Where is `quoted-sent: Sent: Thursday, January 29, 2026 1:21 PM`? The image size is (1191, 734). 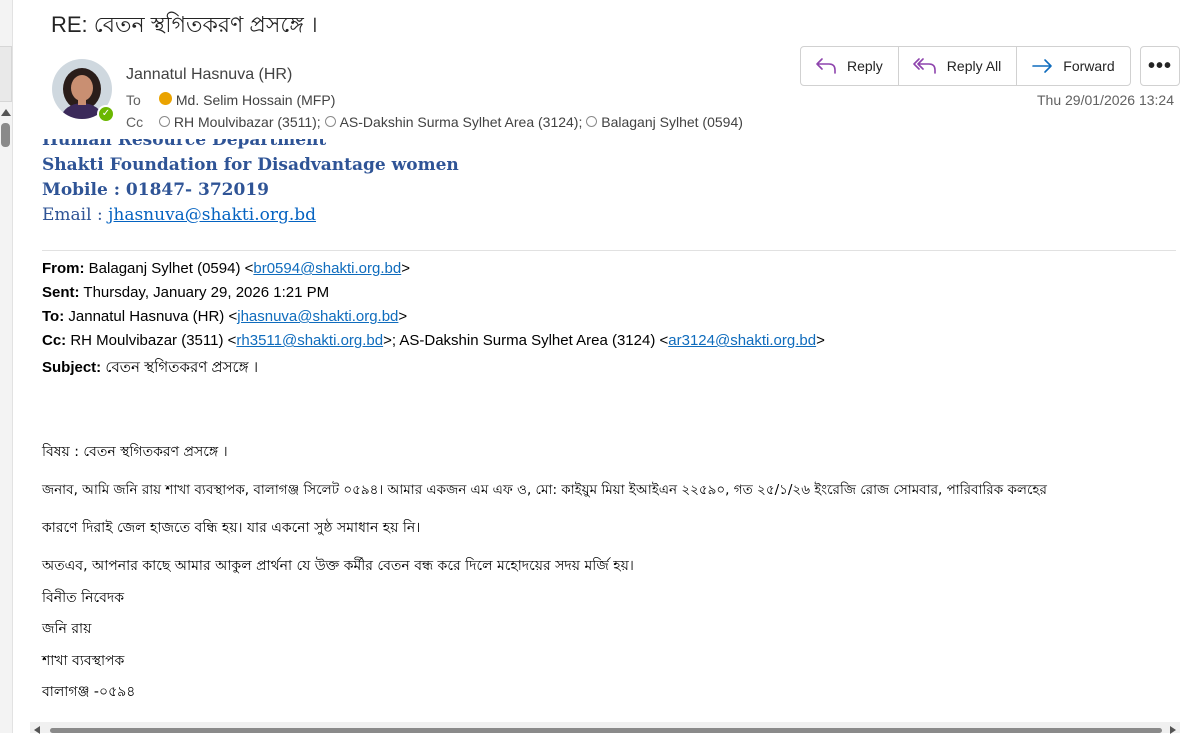
quoted-sent: Sent: Thursday, January 29, 2026 1:21 PM is located at coordinates (185, 292).